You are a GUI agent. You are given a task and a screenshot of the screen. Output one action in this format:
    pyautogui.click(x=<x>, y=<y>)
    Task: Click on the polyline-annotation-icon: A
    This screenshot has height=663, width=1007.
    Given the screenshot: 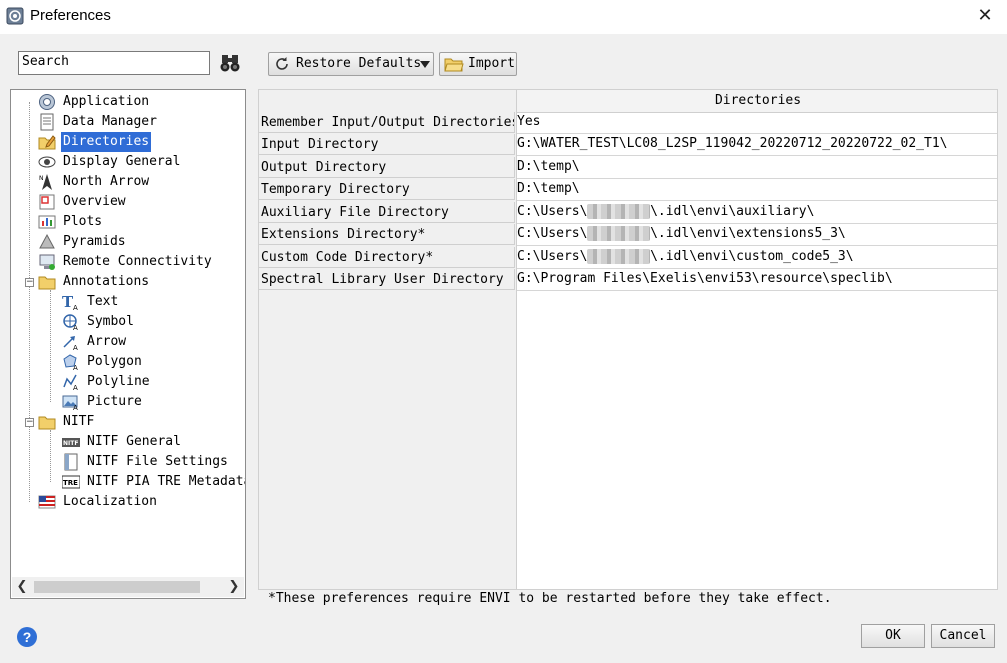 What is the action you would take?
    pyautogui.click(x=70, y=382)
    